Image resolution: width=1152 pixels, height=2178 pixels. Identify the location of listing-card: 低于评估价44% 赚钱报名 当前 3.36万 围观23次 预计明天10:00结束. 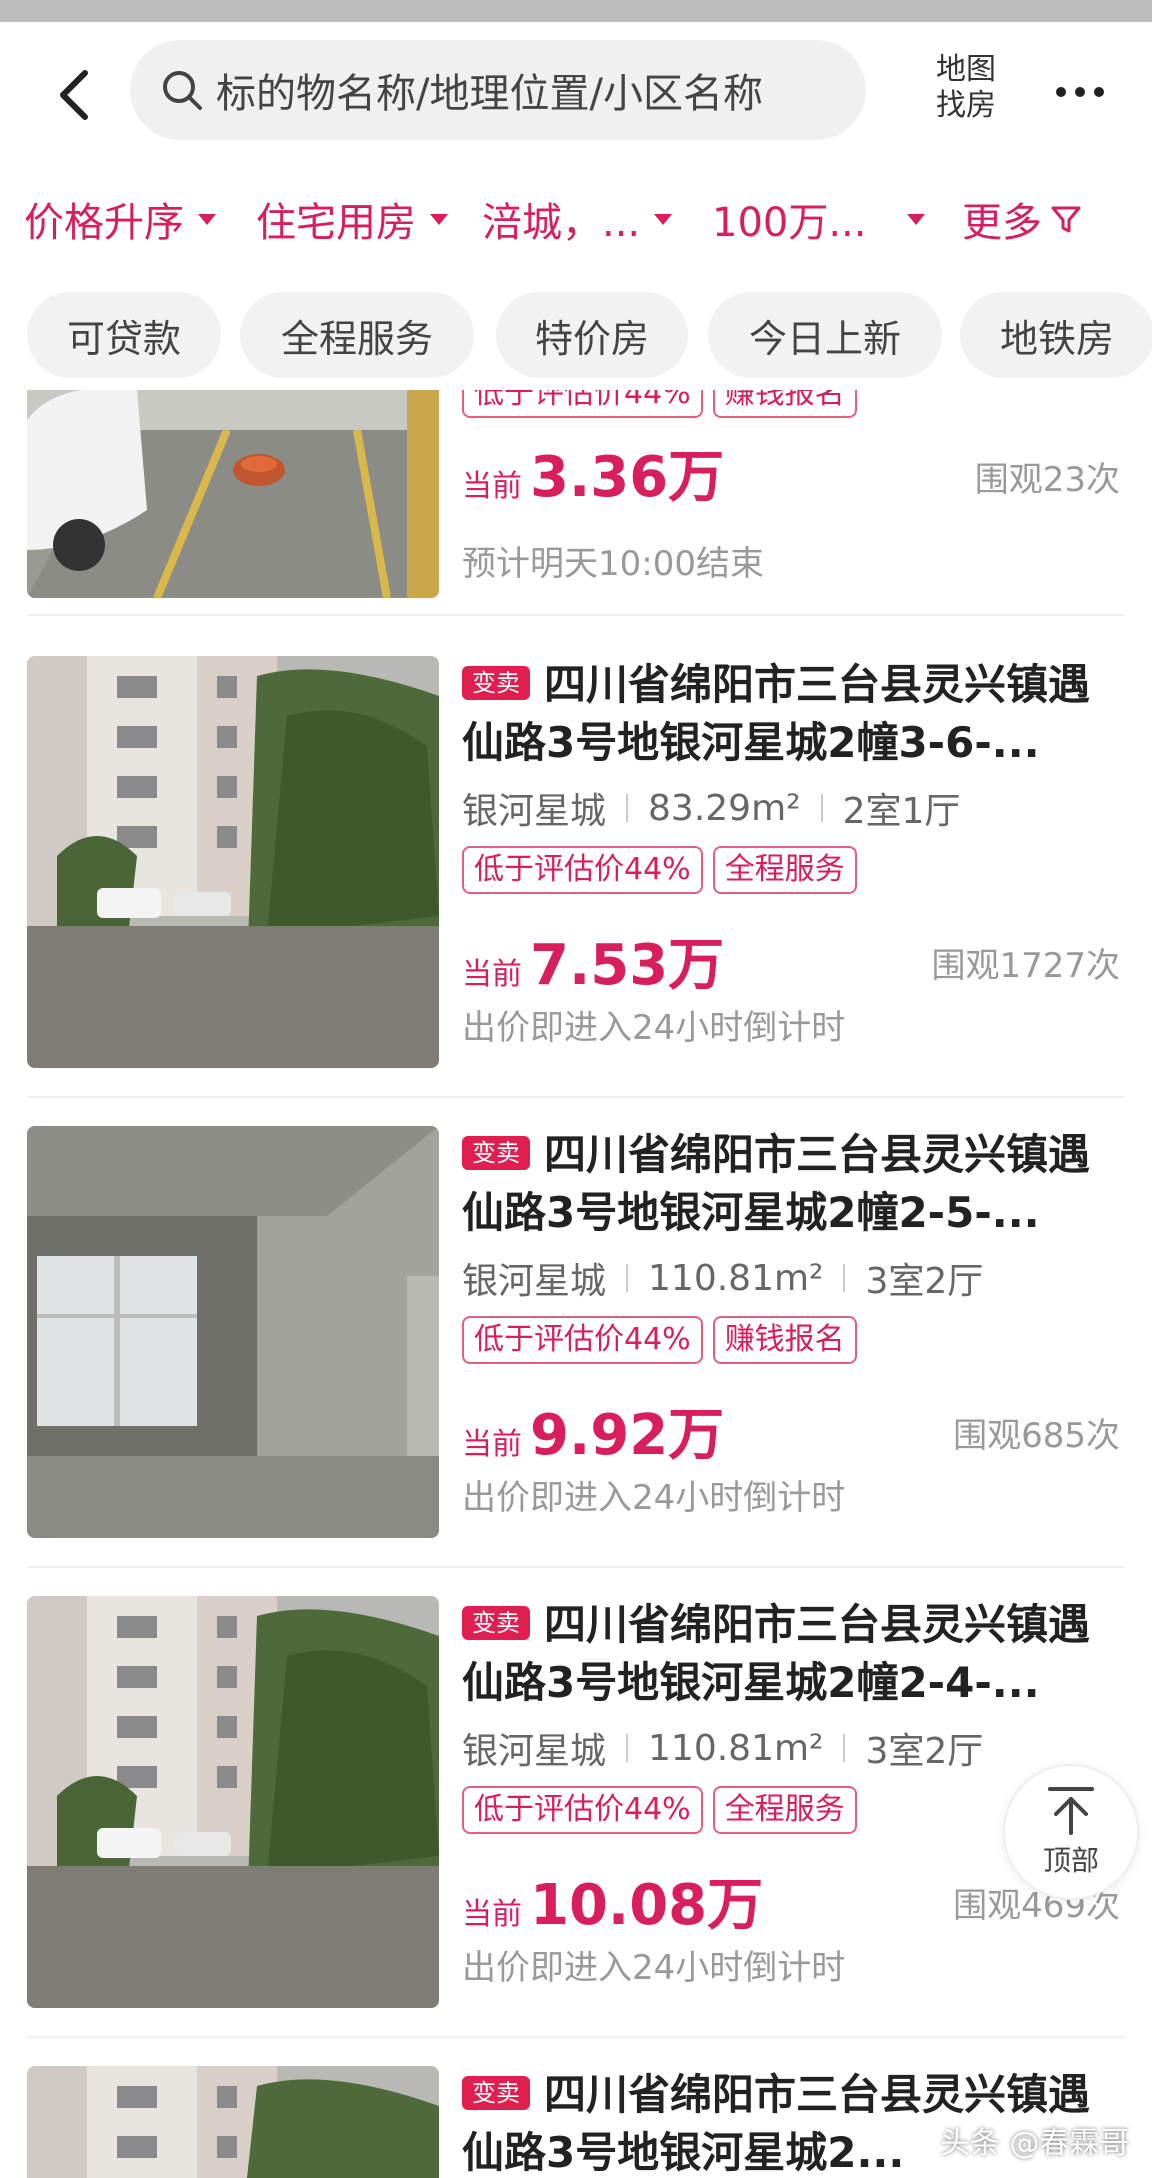
(576, 495).